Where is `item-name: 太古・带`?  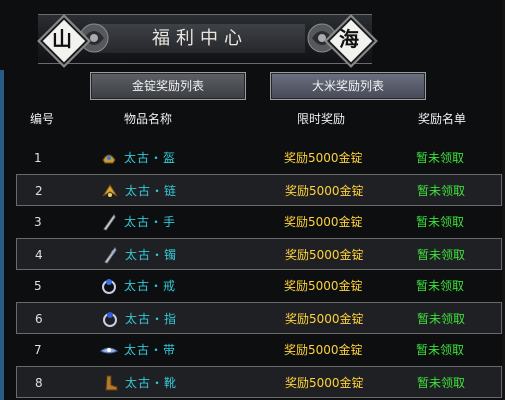 item-name: 太古・带 is located at coordinates (150, 350).